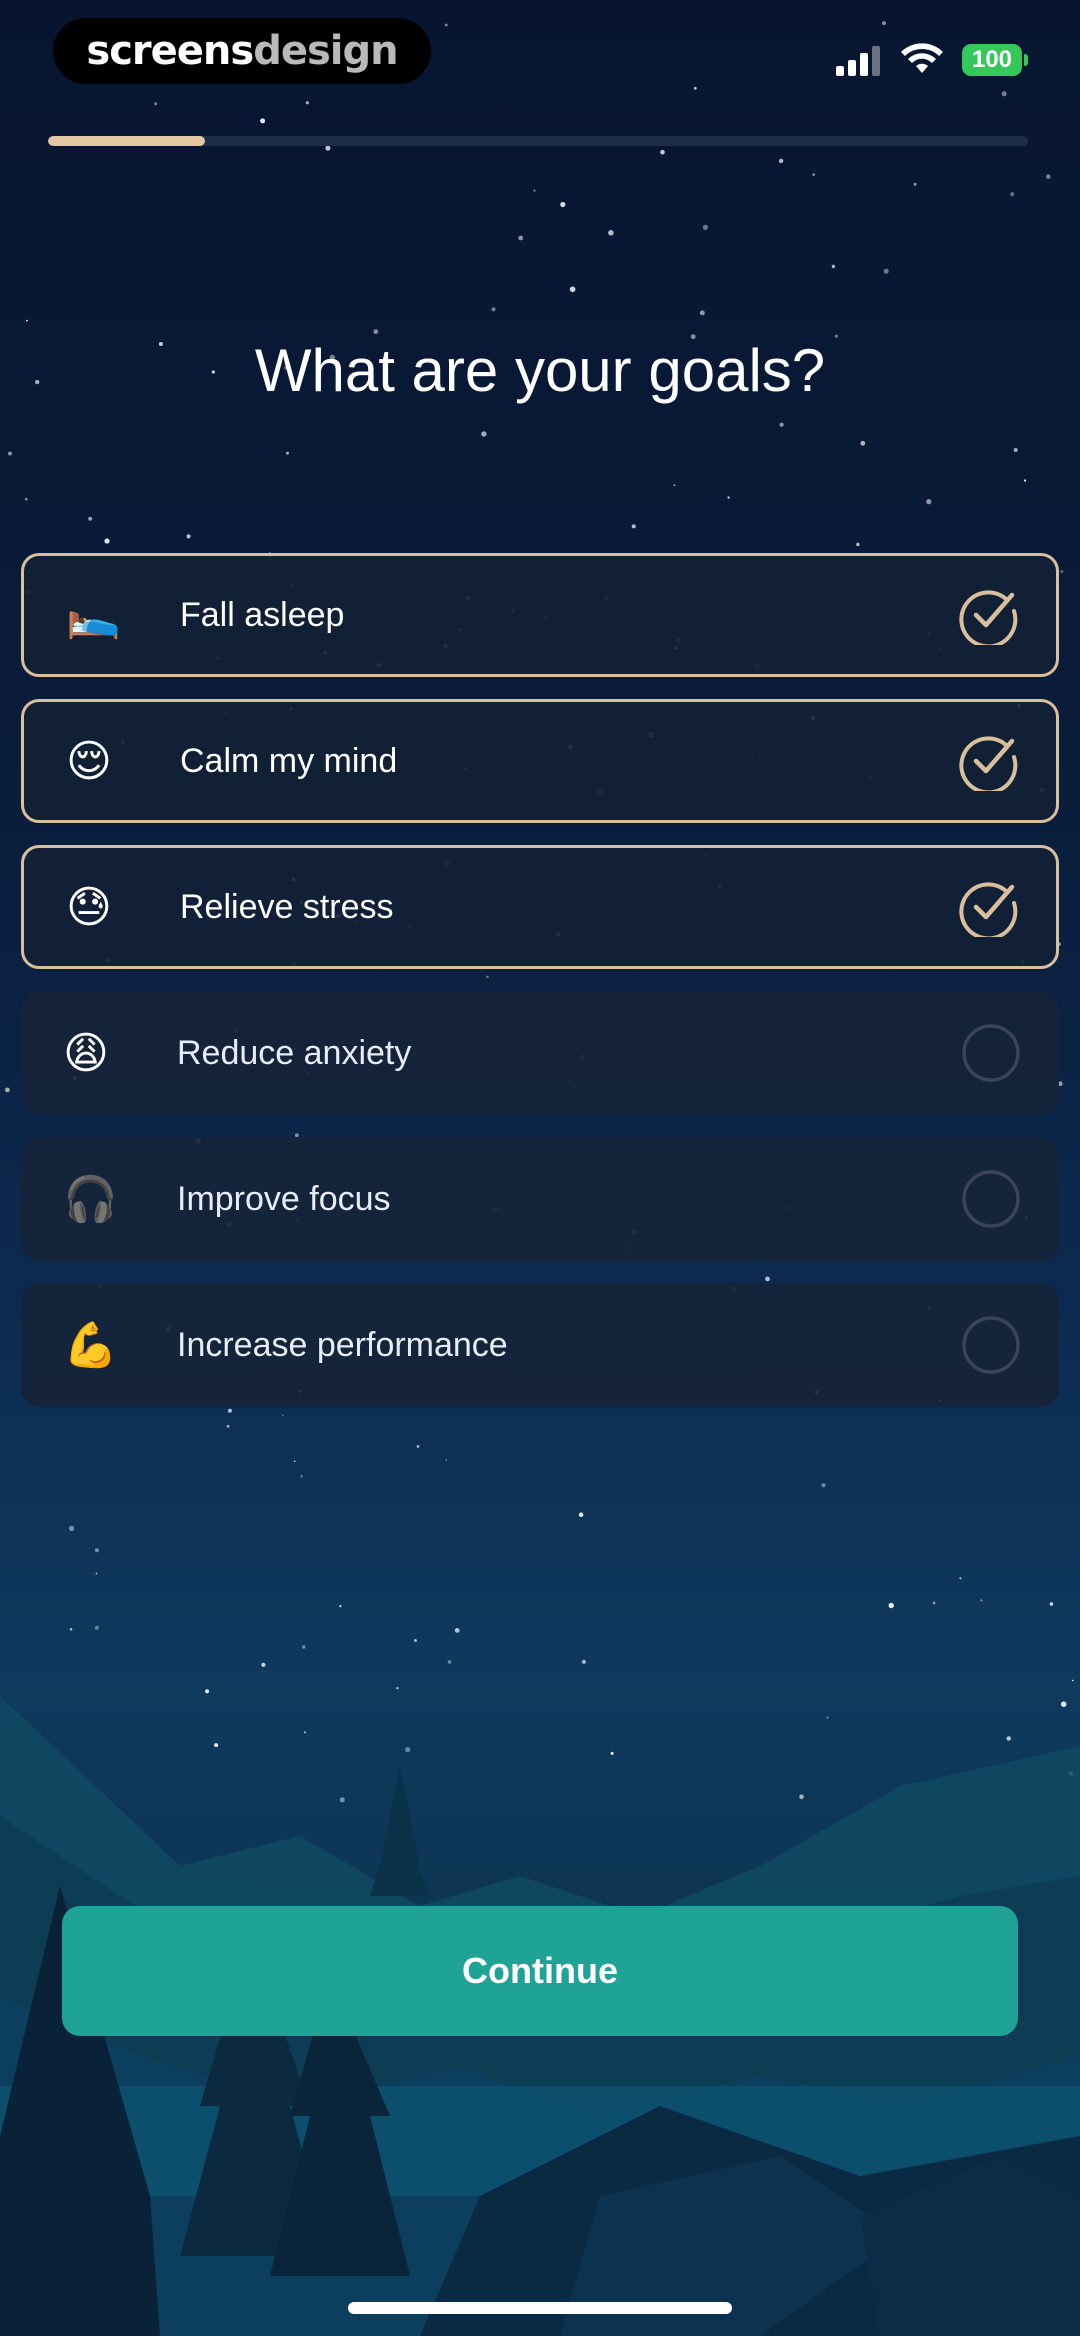  Describe the element at coordinates (540, 1199) in the screenshot. I see `goal-option: 🎧 Improve focus` at that location.